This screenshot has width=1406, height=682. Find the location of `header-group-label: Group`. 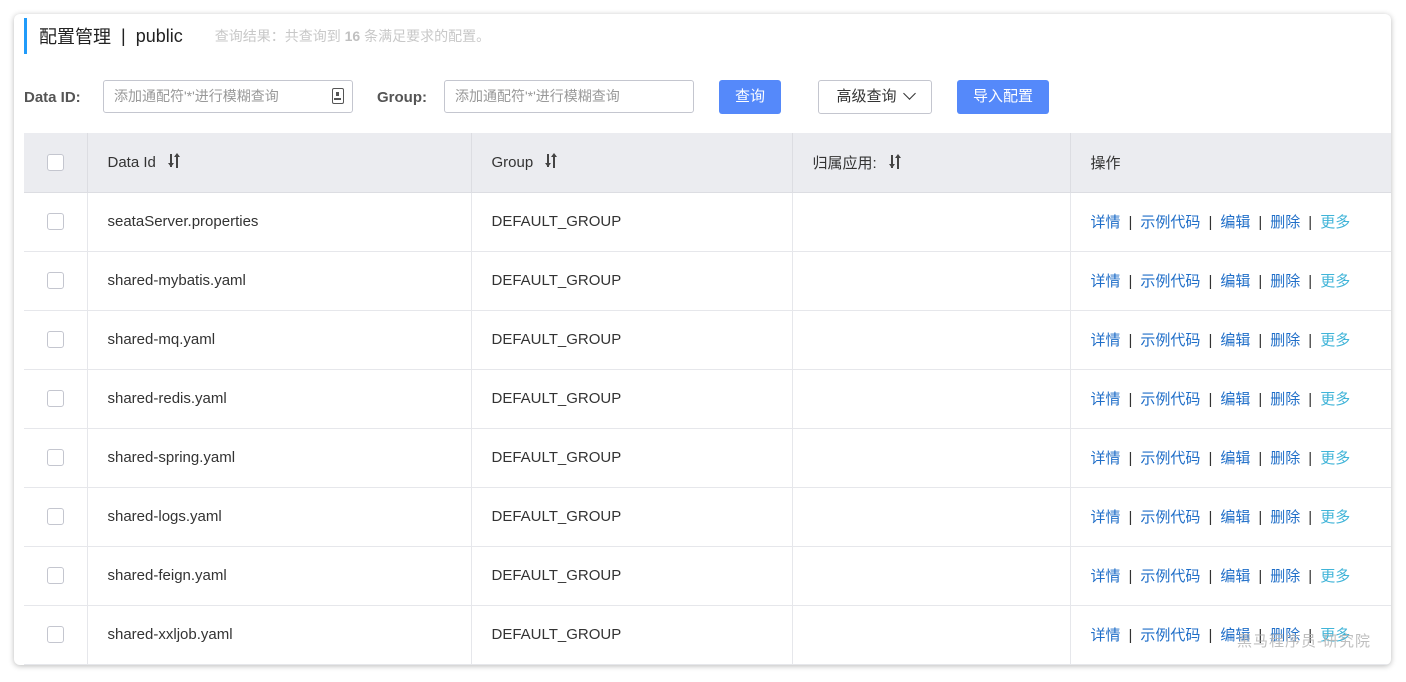

header-group-label: Group is located at coordinates (512, 163).